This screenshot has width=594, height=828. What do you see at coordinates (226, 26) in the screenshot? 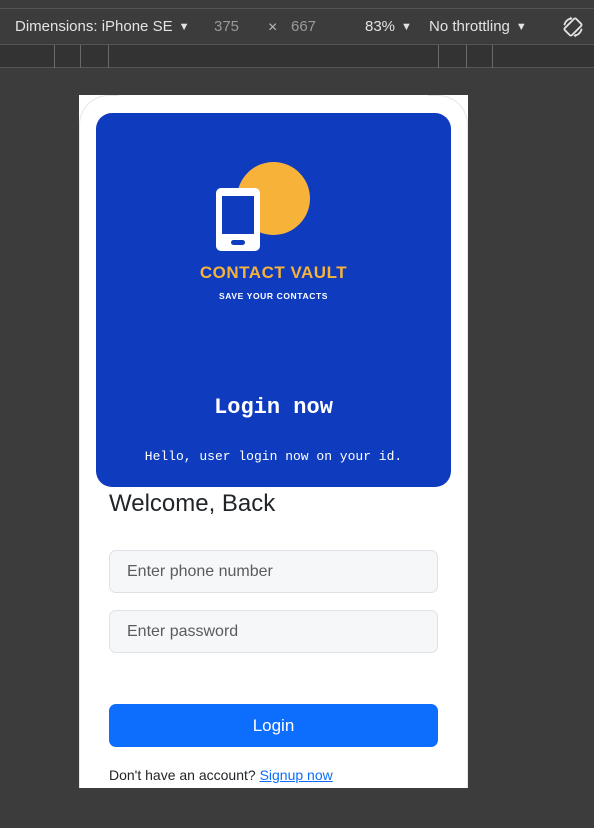
I see `width-input: 375` at bounding box center [226, 26].